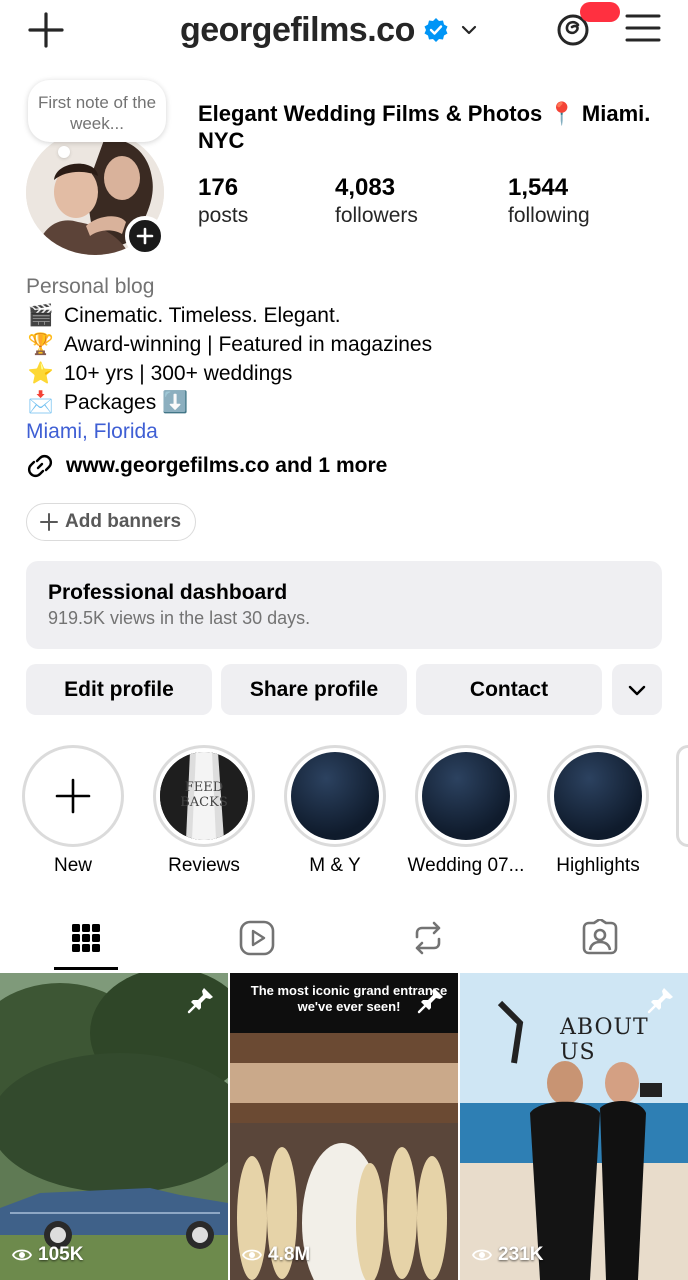 This screenshot has height=1280, width=688. I want to click on reposts-icon, so click(428, 938).